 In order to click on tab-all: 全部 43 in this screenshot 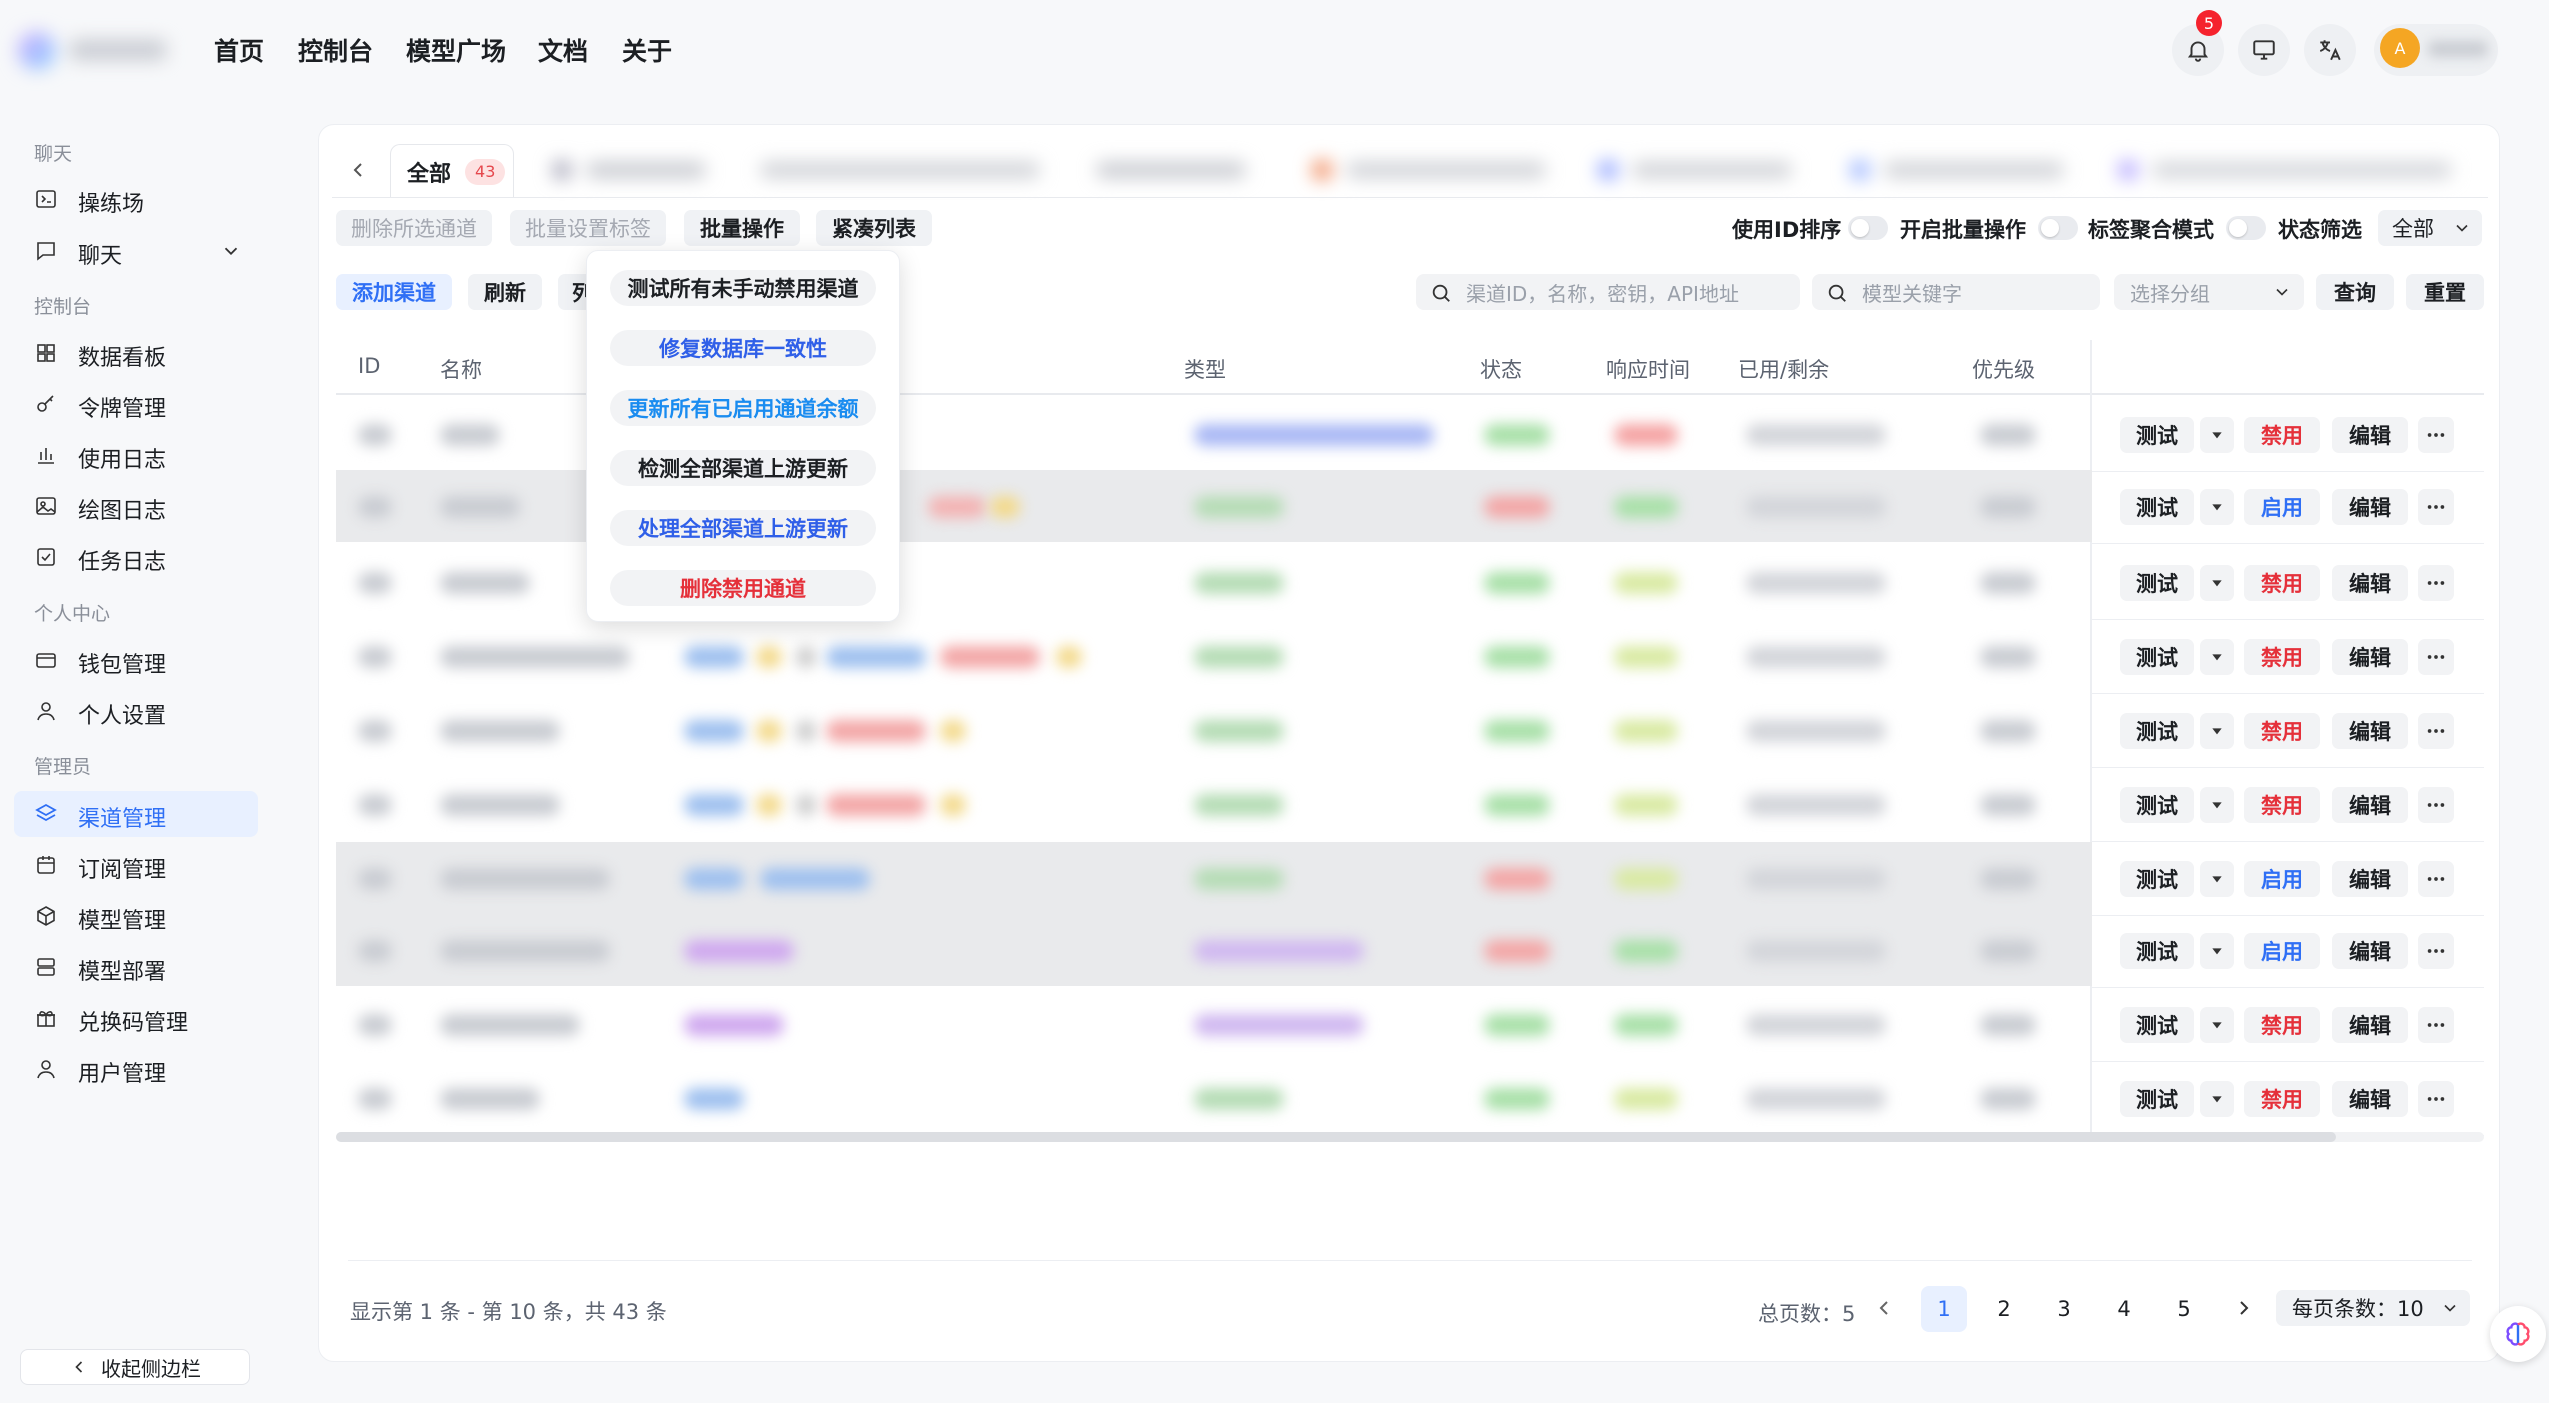, I will do `click(452, 171)`.